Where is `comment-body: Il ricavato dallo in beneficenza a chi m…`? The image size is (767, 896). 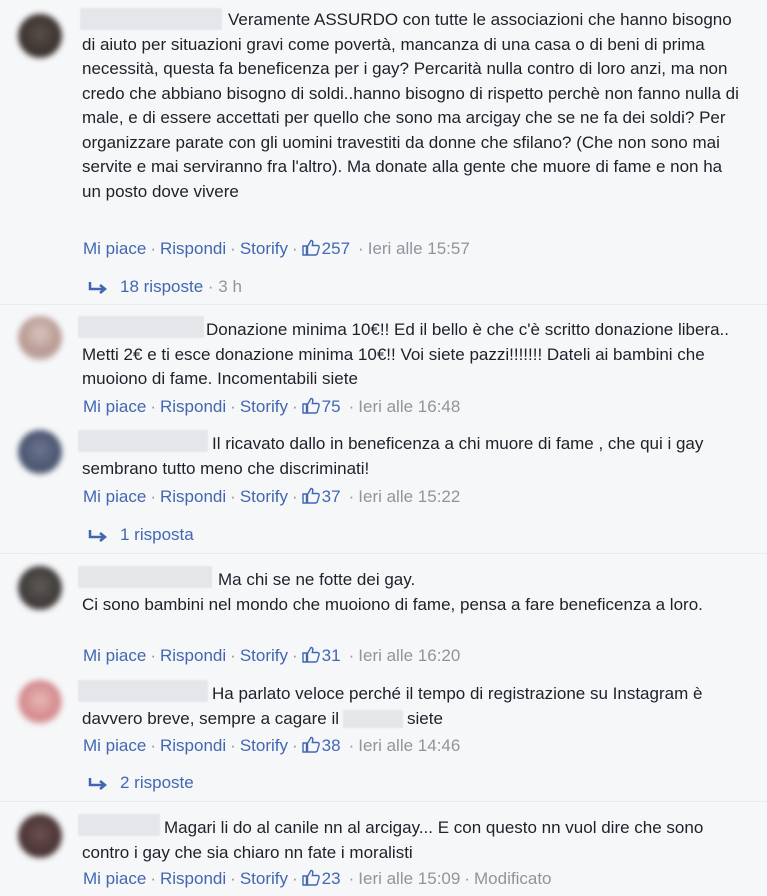 comment-body: Il ricavato dallo in beneficenza a chi m… is located at coordinates (393, 456).